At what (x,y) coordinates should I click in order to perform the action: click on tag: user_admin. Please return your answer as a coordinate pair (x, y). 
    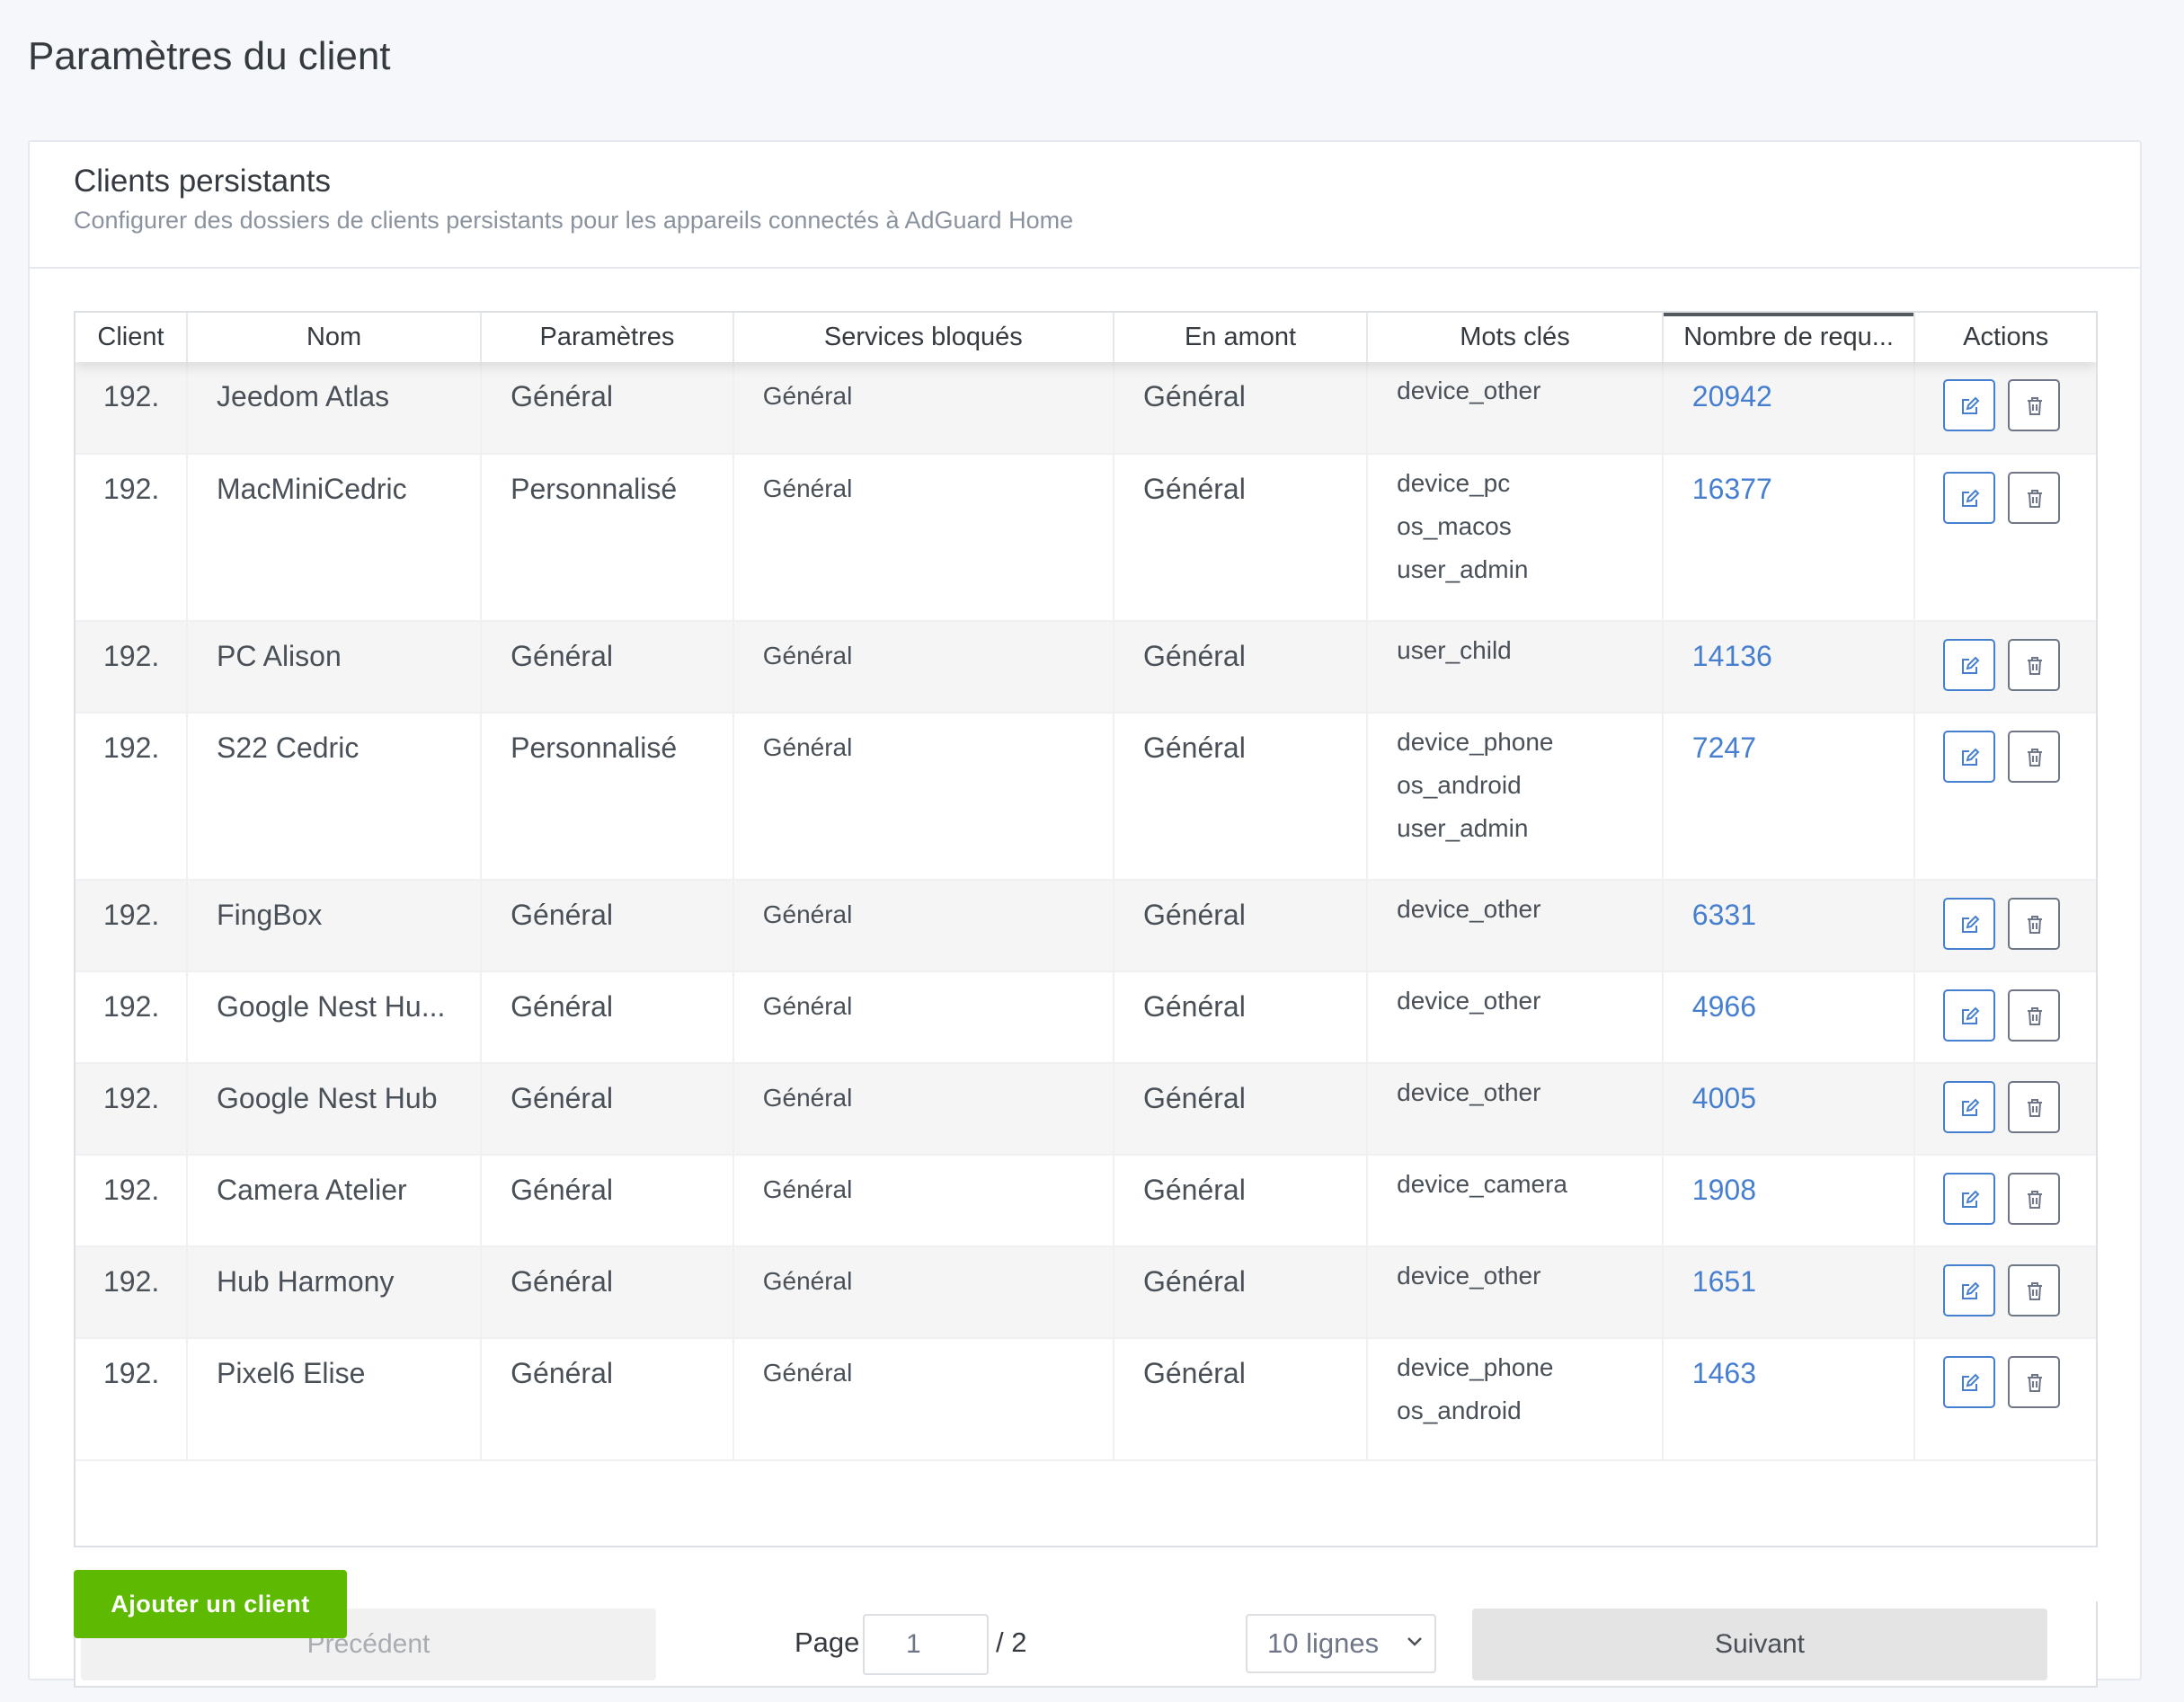
    Looking at the image, I should click on (1463, 828).